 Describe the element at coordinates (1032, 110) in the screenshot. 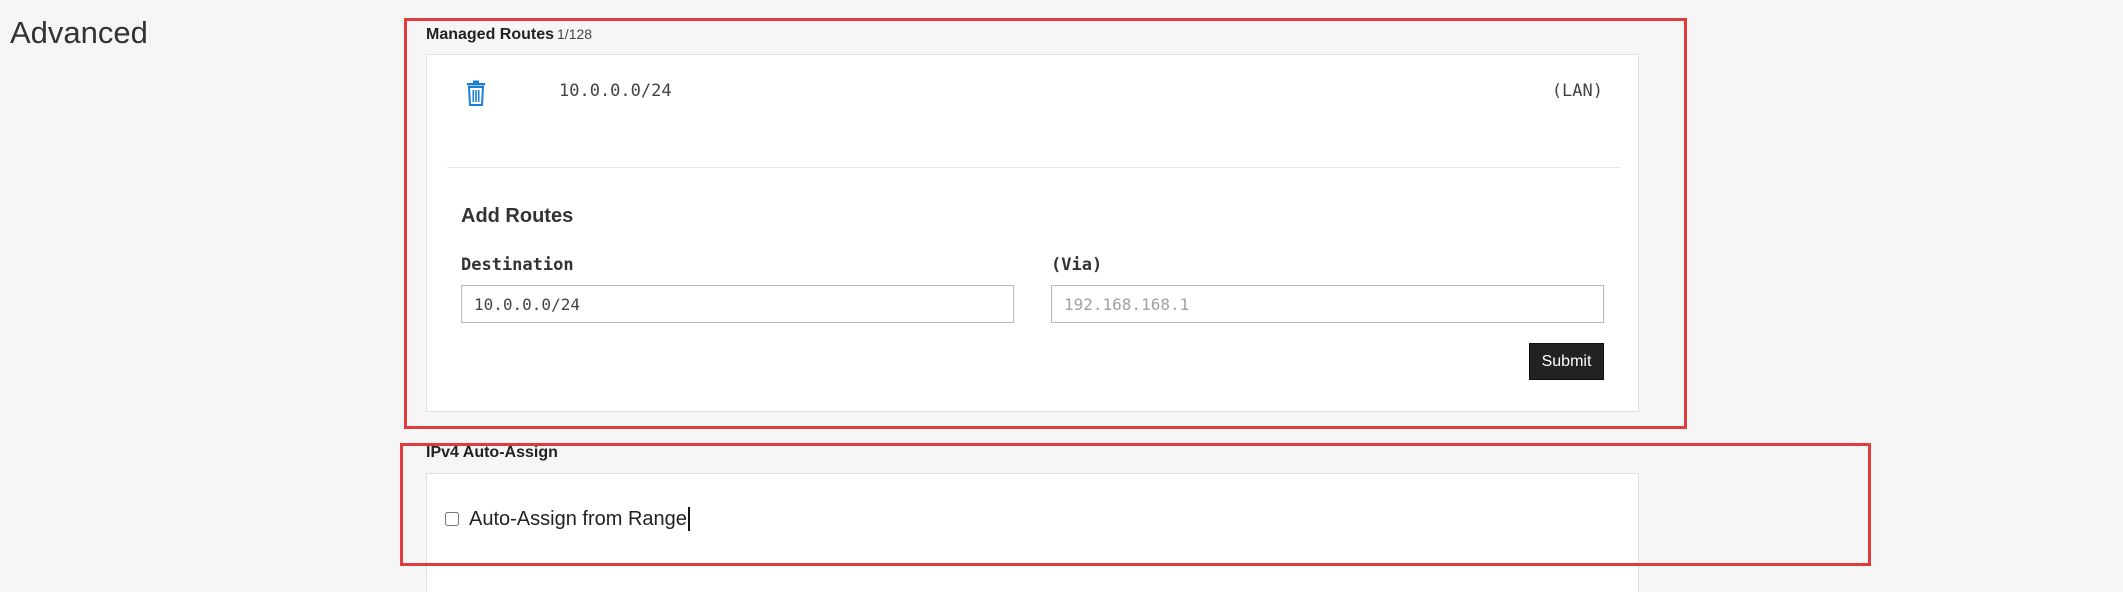

I see `route-row: 10.0.0.0/24 (LAN)` at that location.